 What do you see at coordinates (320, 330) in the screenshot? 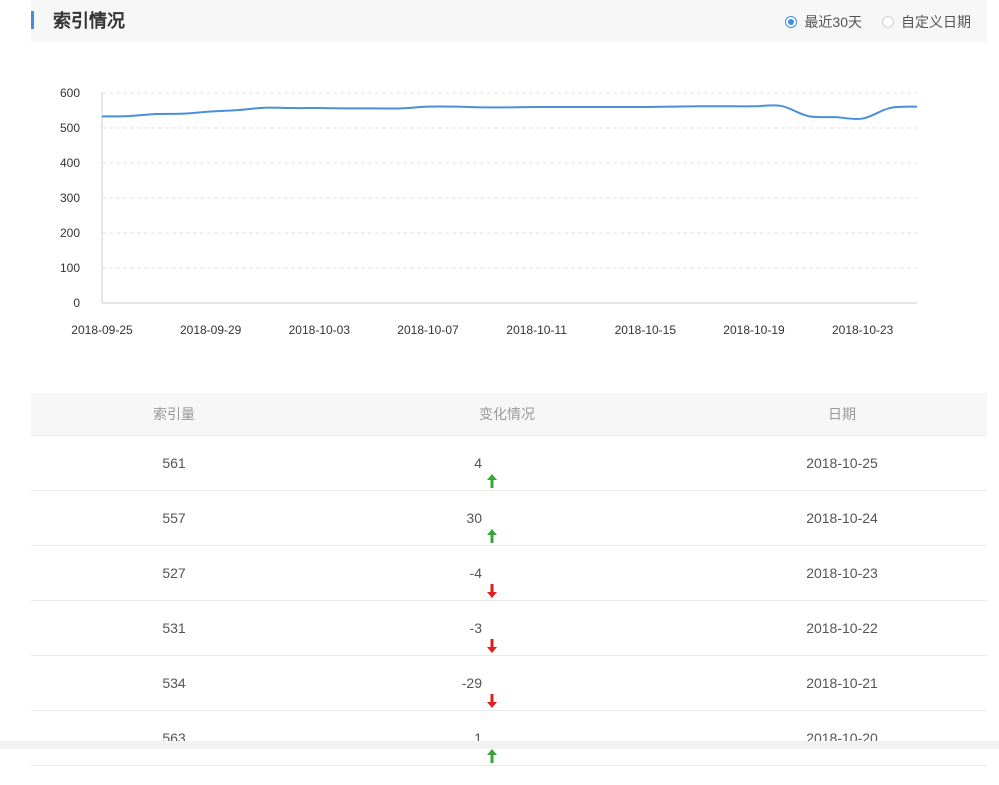
I see `x-tick-label: 2018-10-03` at bounding box center [320, 330].